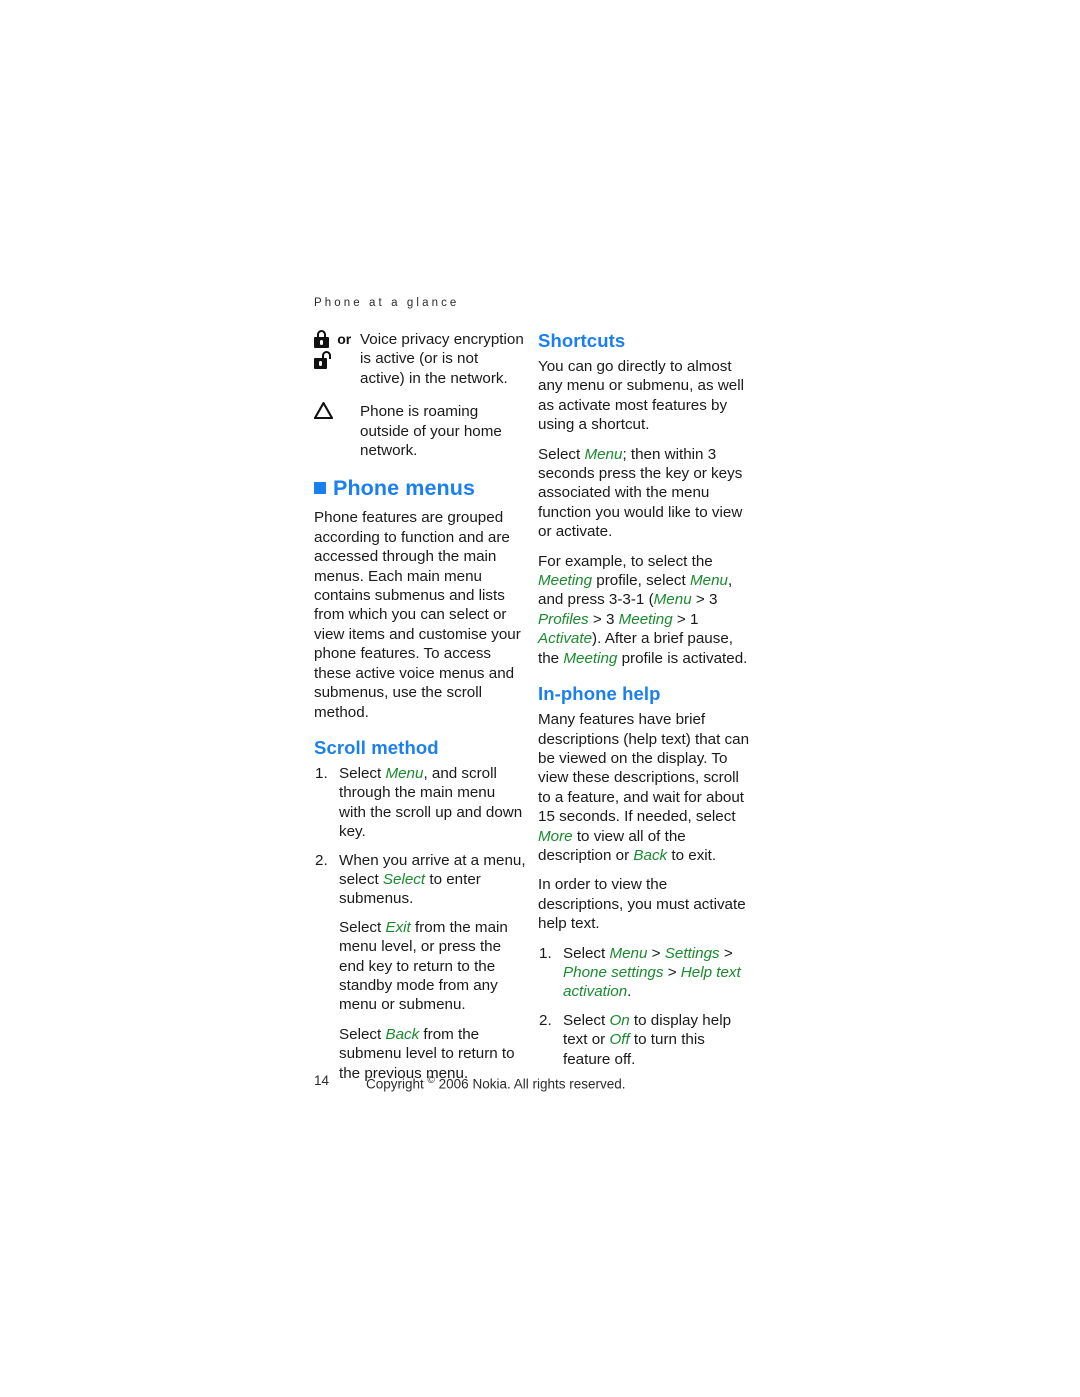  What do you see at coordinates (387, 303) in the screenshot?
I see `running-header: Phone at a glance` at bounding box center [387, 303].